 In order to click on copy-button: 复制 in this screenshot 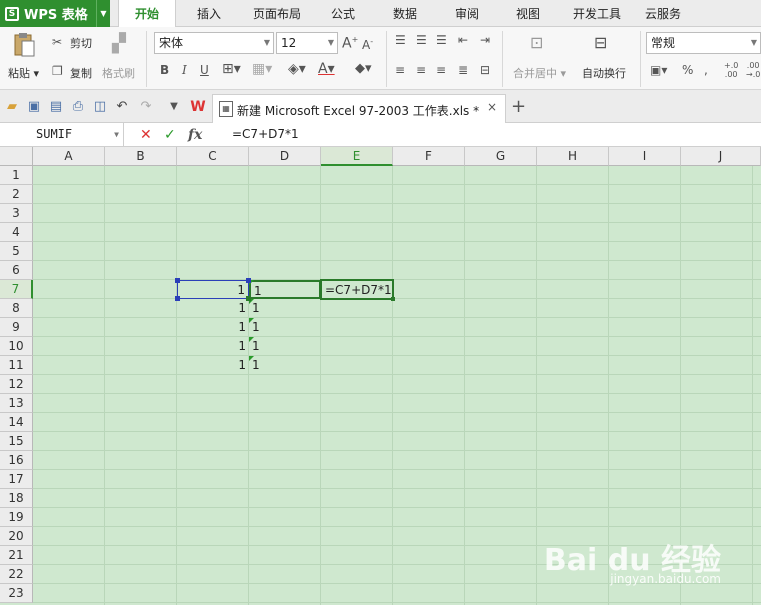, I will do `click(81, 73)`.